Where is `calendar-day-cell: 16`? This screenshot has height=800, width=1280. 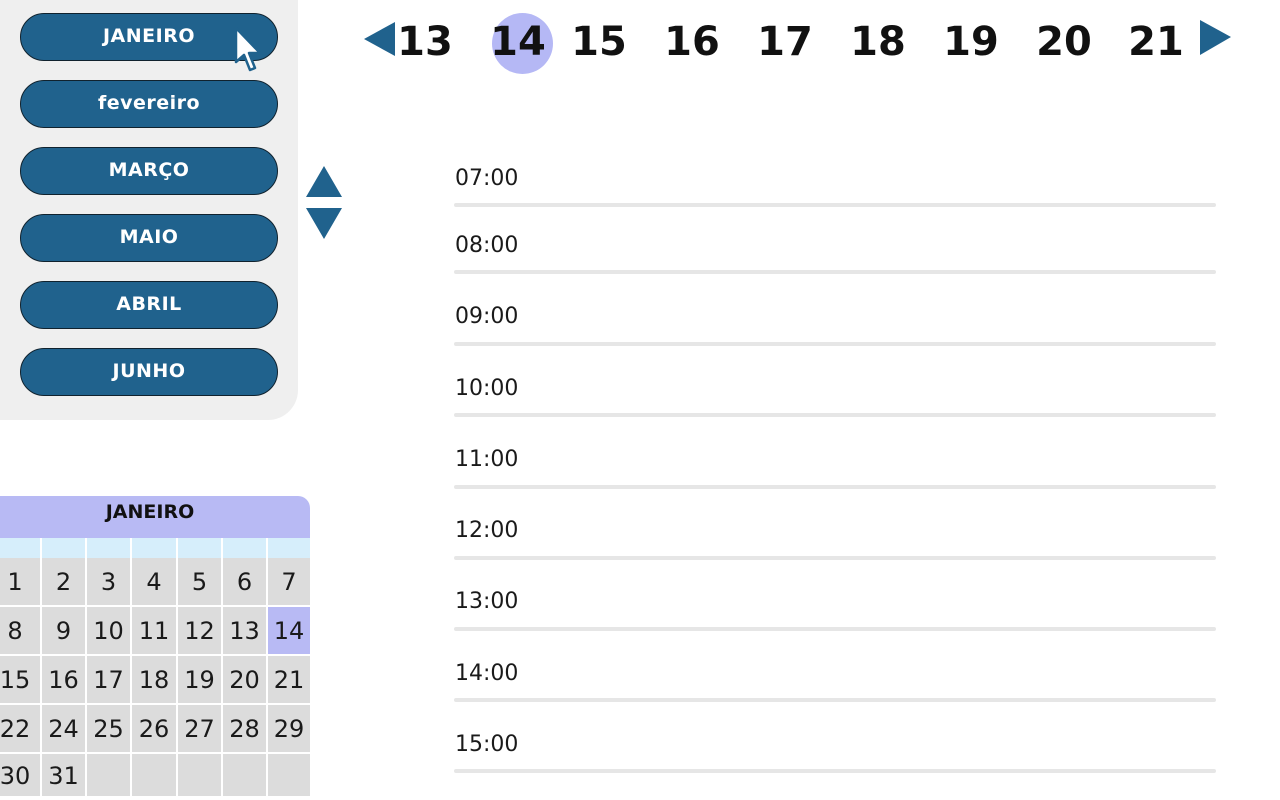 calendar-day-cell: 16 is located at coordinates (64, 680).